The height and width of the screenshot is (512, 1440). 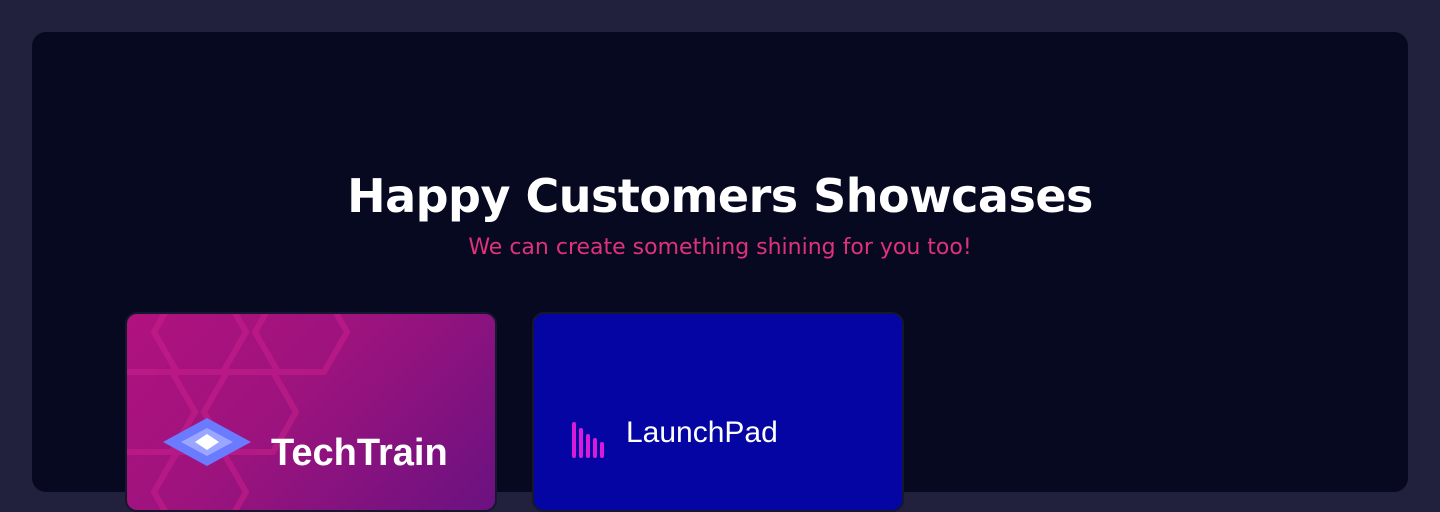 I want to click on hexagon-pattern, so click(x=239, y=412).